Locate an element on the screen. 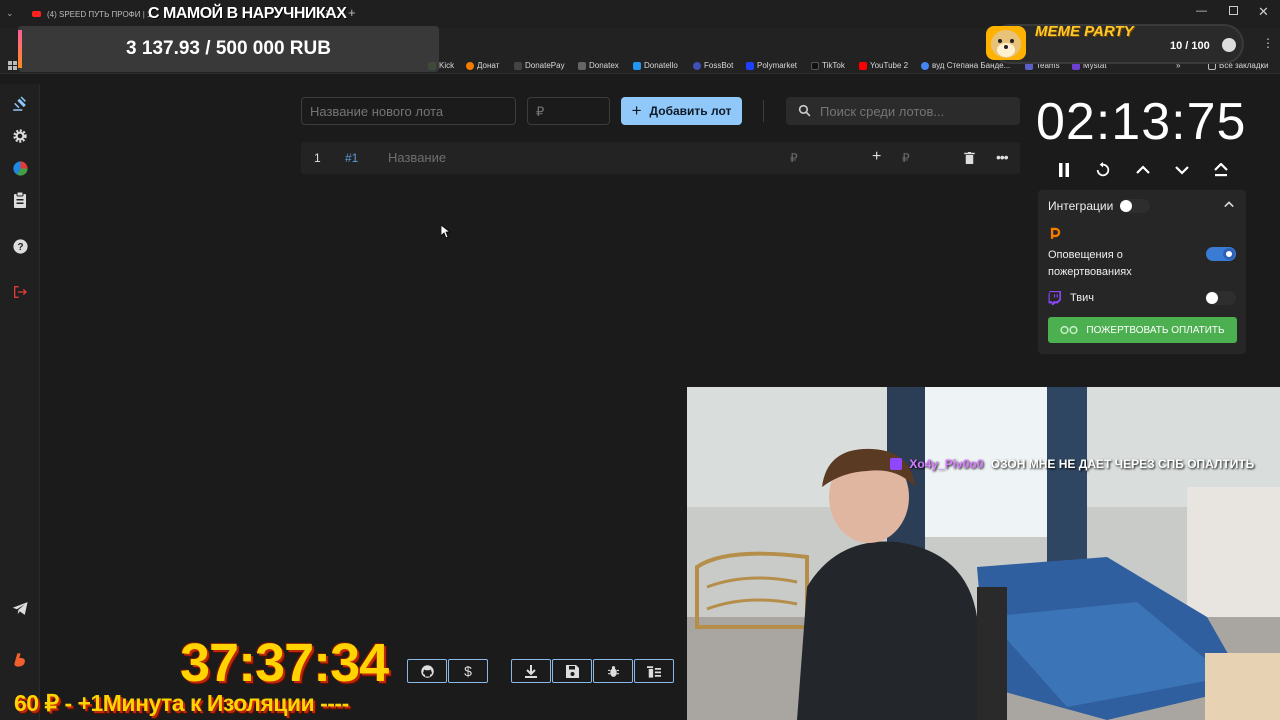  donation-alerts-label: Оповещения о пожертвованиях is located at coordinates (1090, 263).